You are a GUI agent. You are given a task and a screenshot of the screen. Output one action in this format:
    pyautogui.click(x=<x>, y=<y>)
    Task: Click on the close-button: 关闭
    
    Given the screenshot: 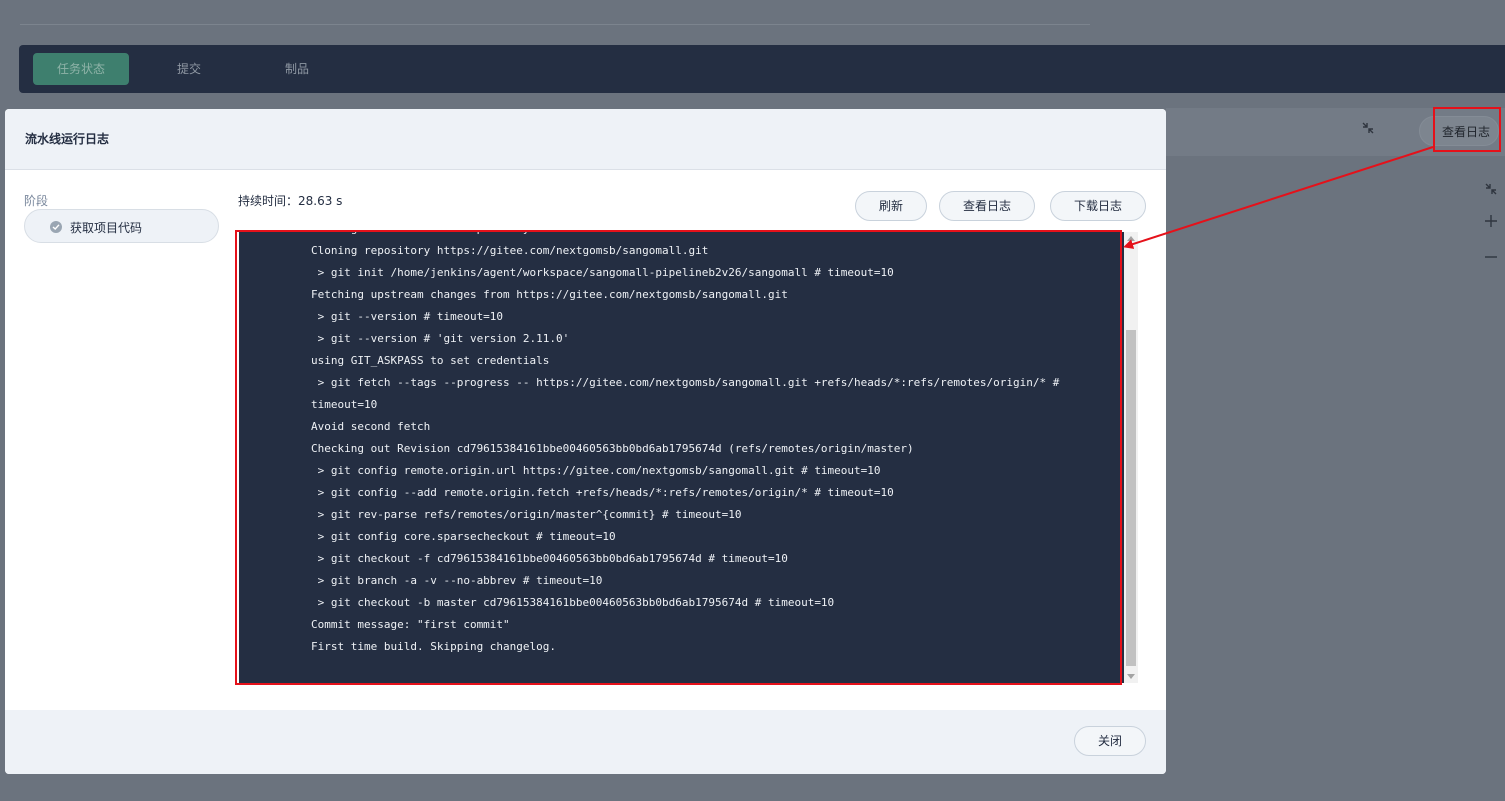 What is the action you would take?
    pyautogui.click(x=1110, y=741)
    